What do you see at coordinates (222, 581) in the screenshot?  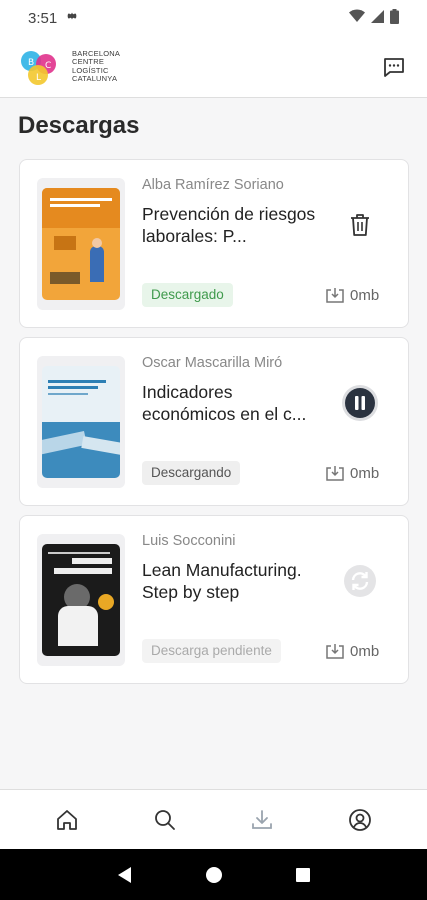 I see `book-title: Lean Manufacturing. Step by step` at bounding box center [222, 581].